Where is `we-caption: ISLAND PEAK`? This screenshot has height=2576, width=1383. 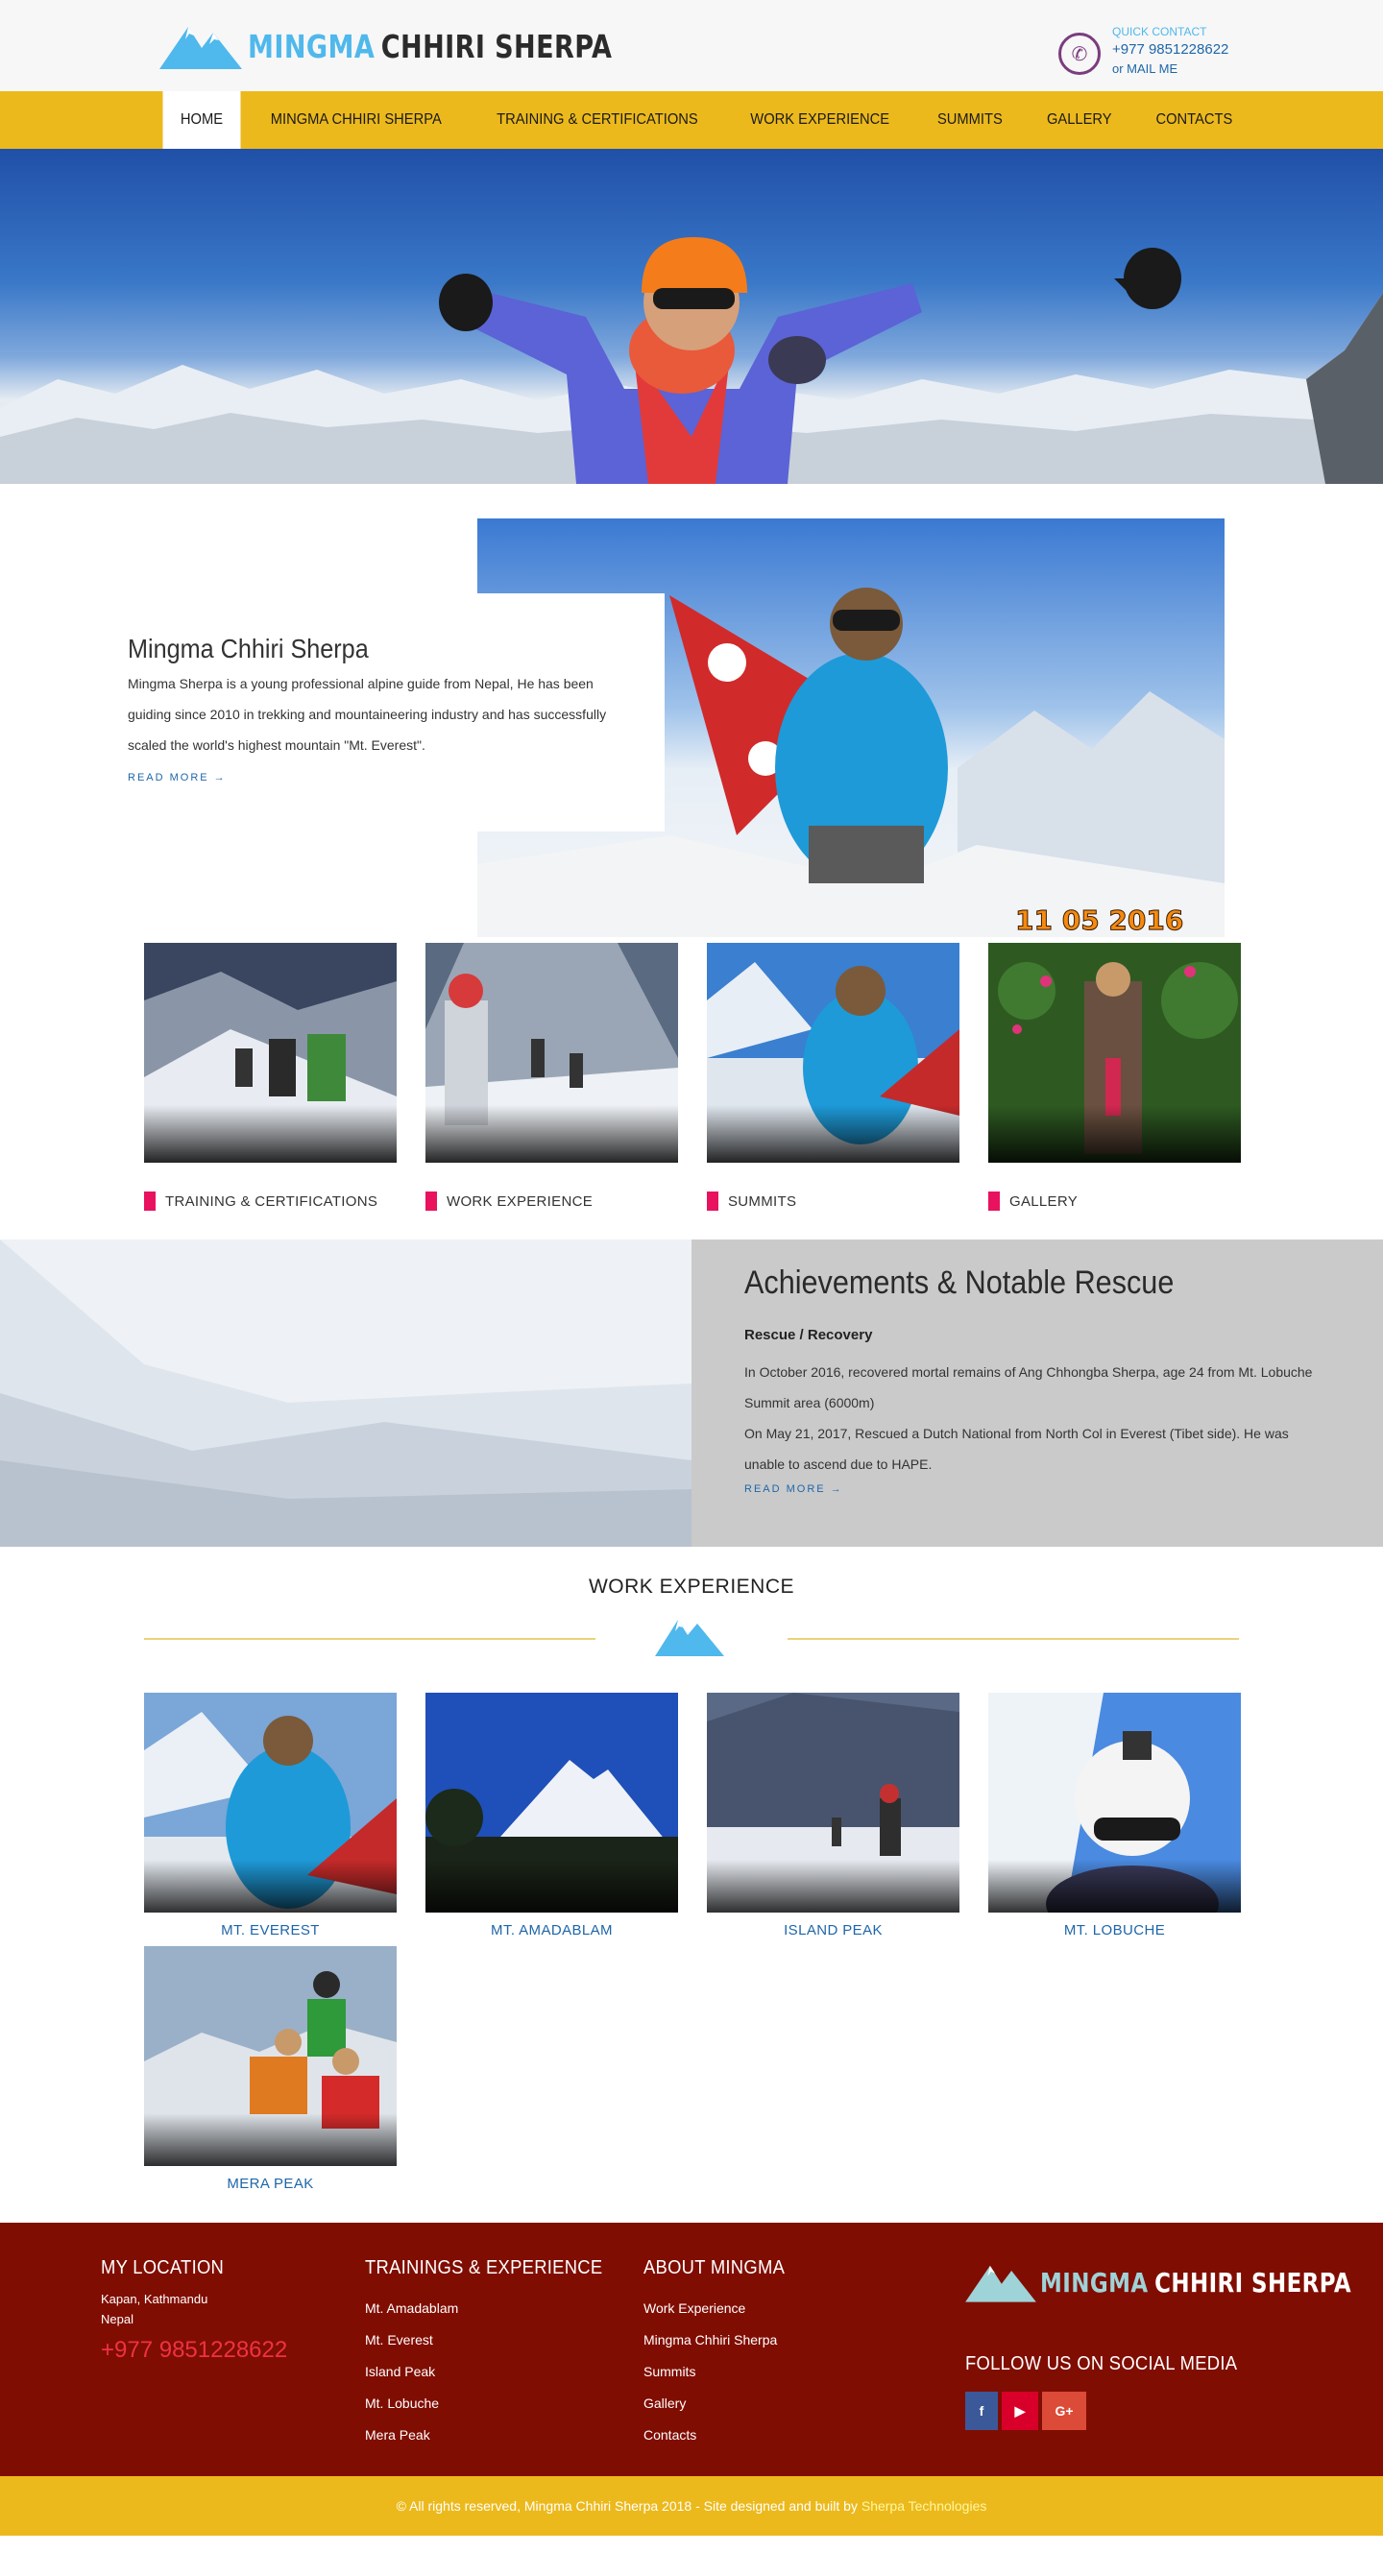 we-caption: ISLAND PEAK is located at coordinates (833, 1930).